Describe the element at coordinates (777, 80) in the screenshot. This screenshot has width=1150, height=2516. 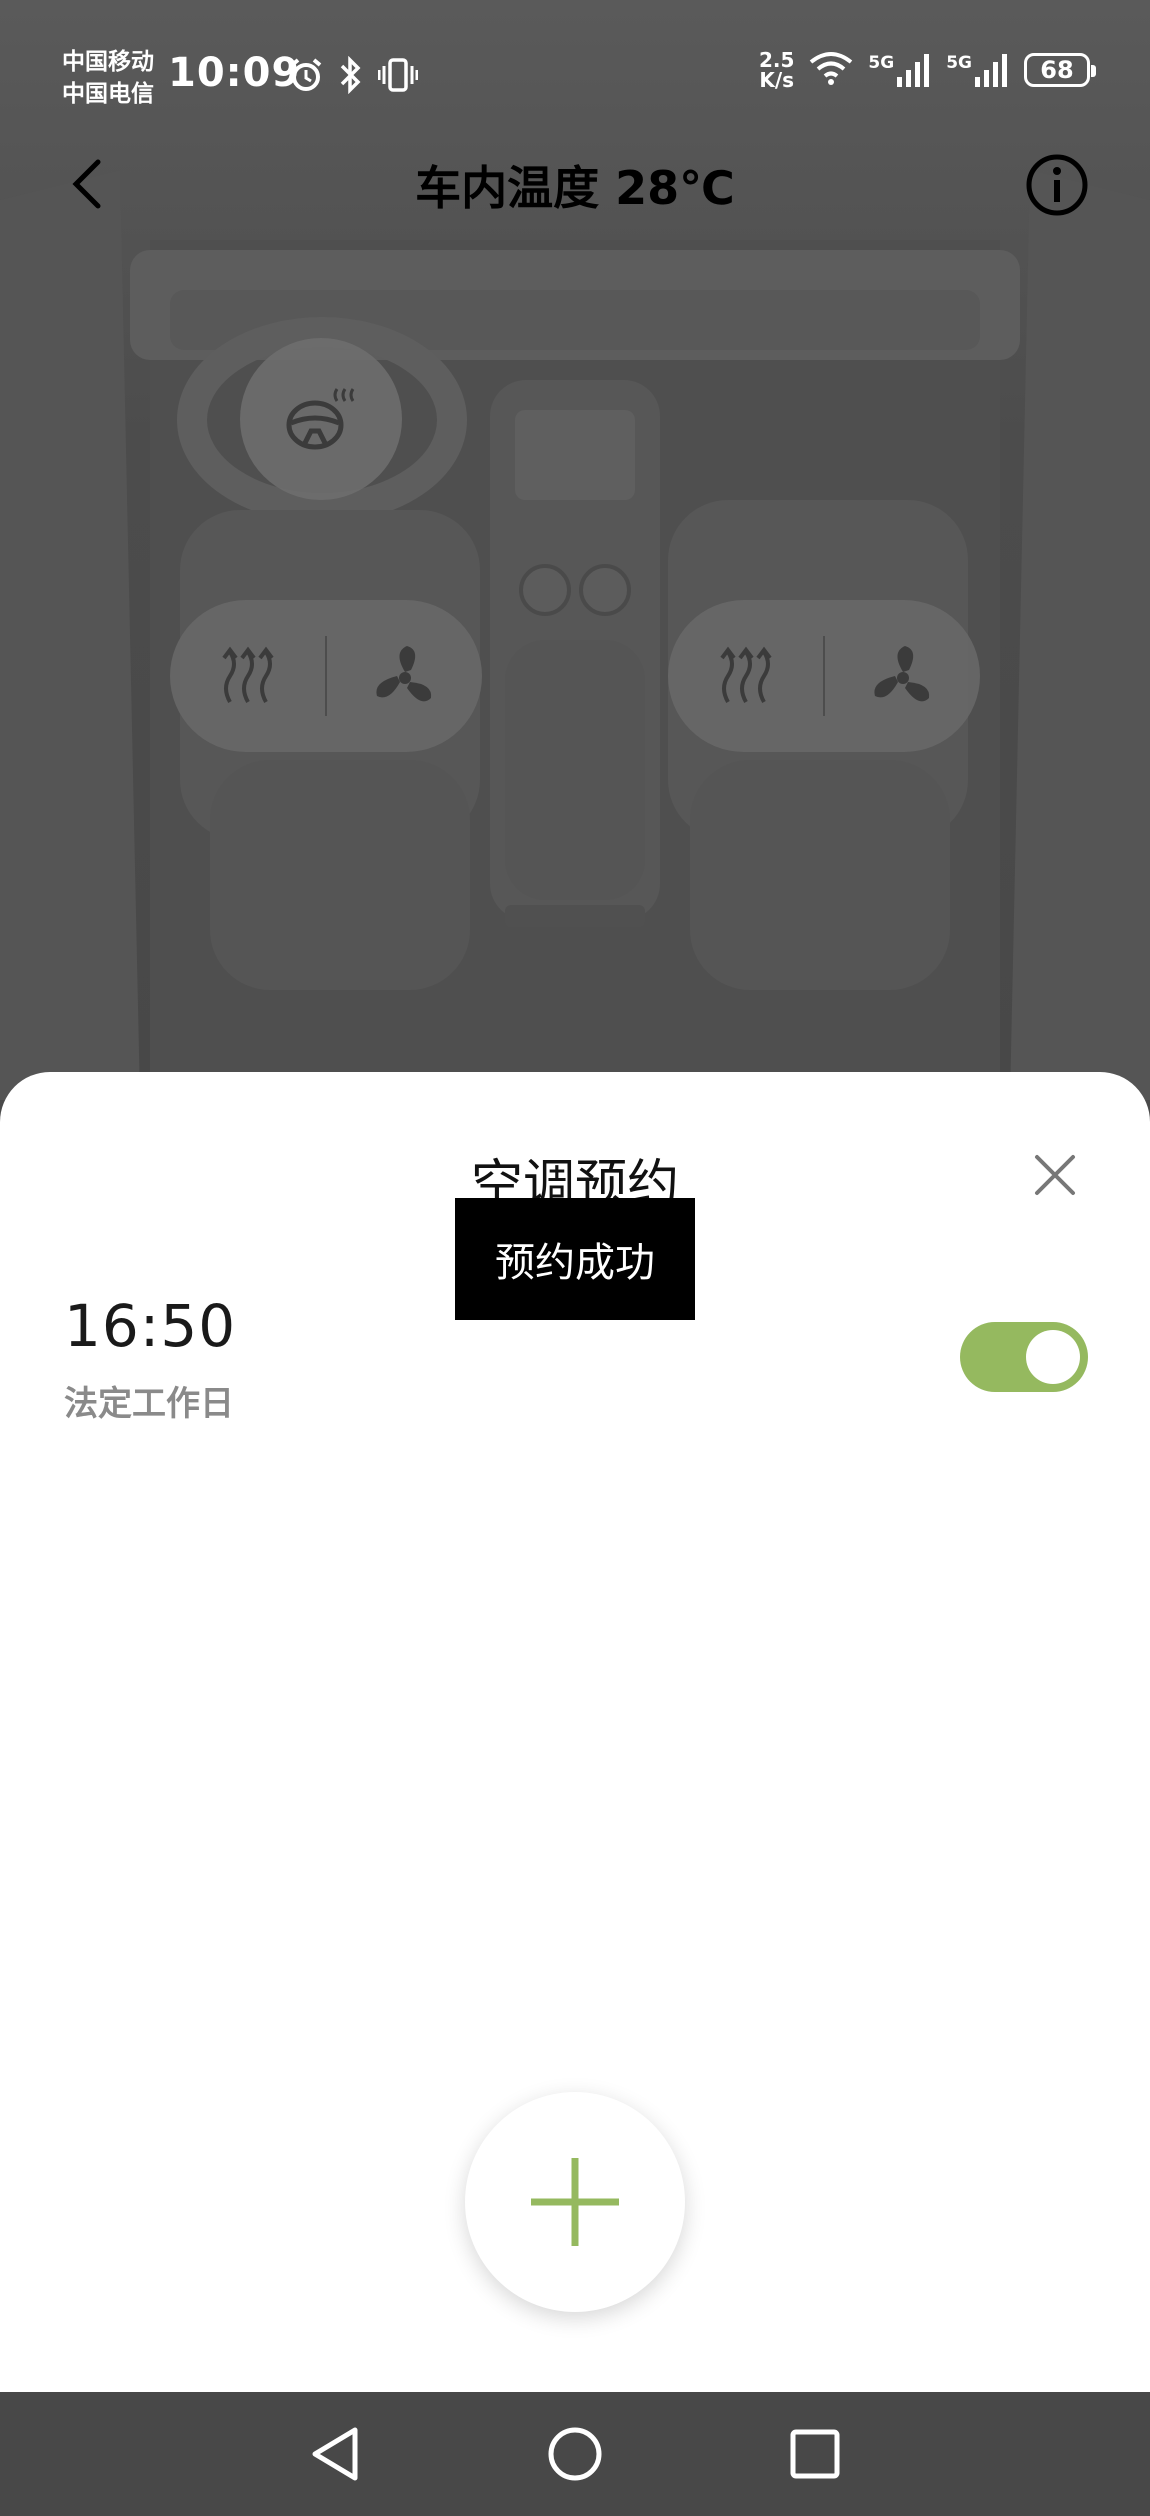
I see `net-speed-unit: K/s` at that location.